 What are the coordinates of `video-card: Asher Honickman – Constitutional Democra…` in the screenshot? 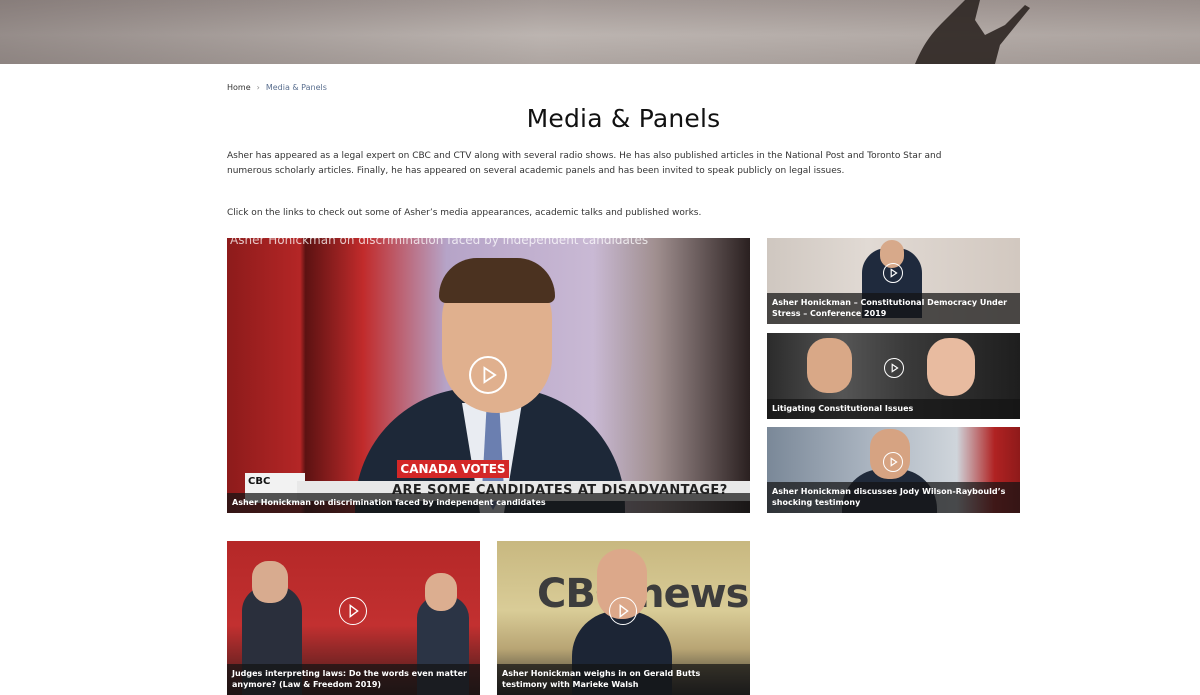 It's located at (893, 281).